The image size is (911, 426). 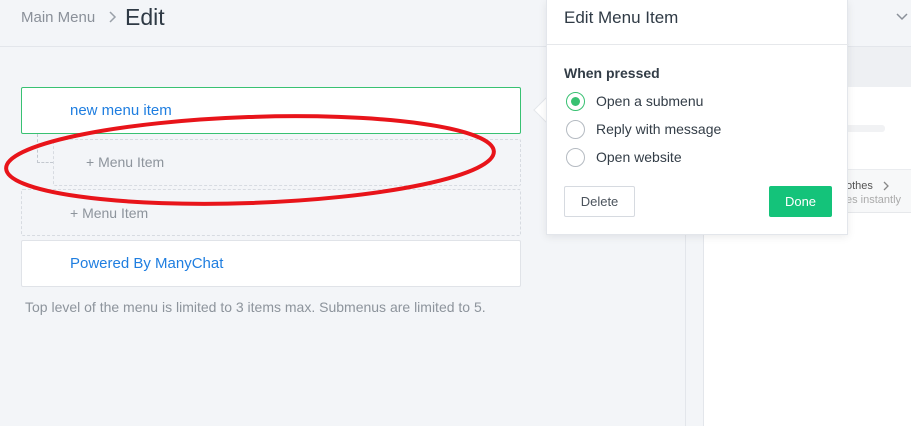 I want to click on add-submenu-item-button: + Menu Item, so click(x=287, y=162).